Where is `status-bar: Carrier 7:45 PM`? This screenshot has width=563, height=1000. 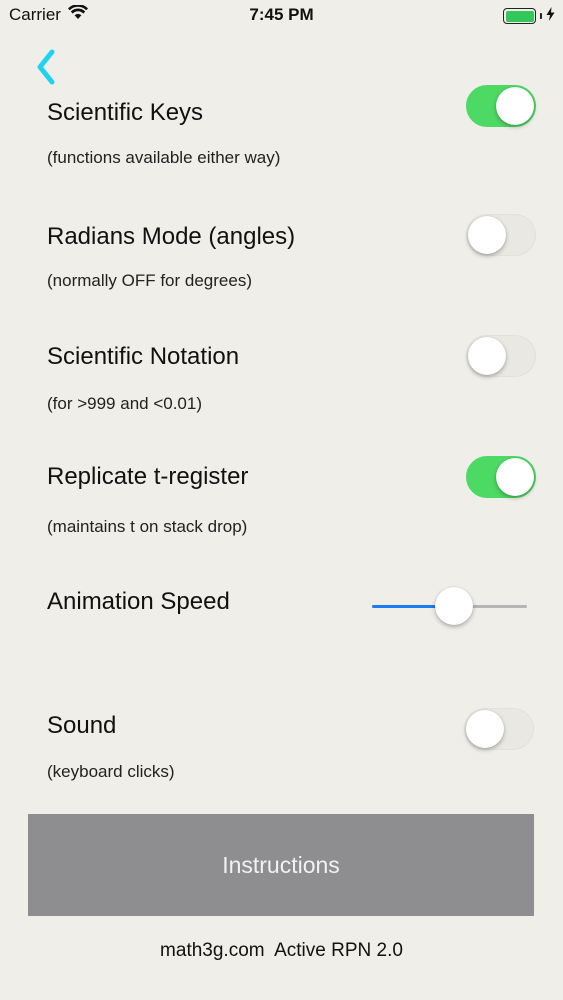
status-bar: Carrier 7:45 PM is located at coordinates (281, 15).